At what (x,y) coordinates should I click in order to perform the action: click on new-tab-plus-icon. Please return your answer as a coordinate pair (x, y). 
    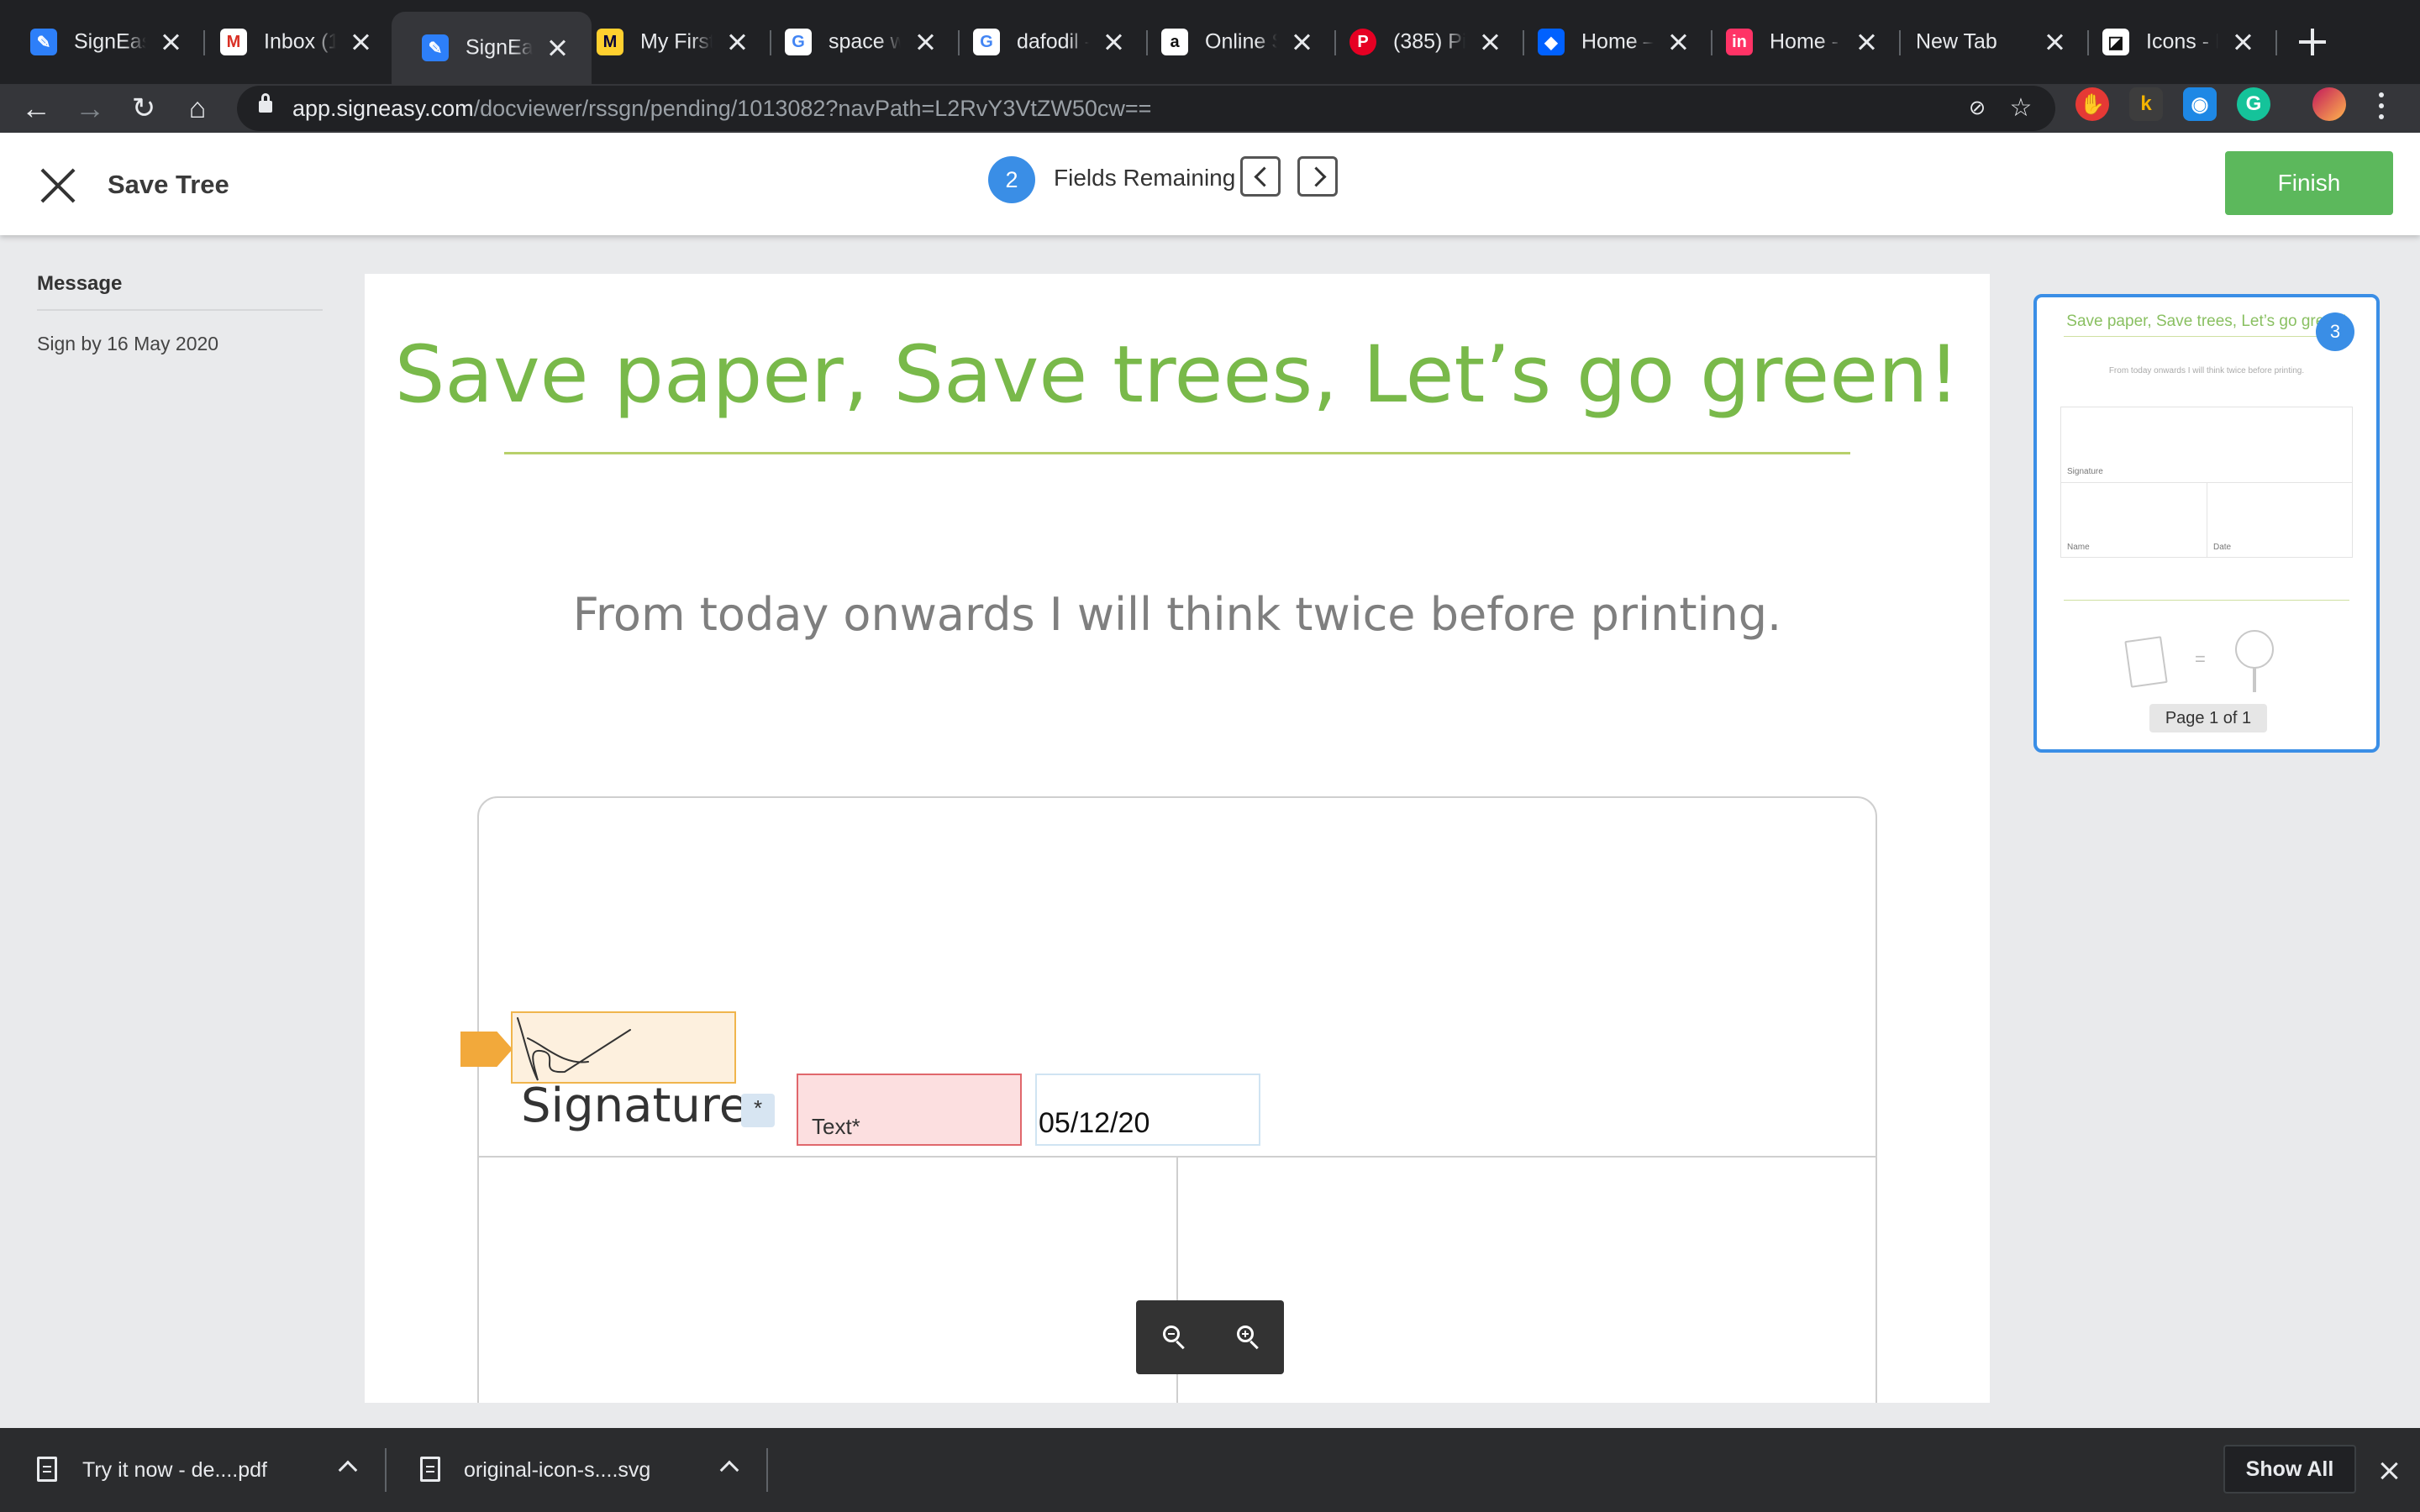
    Looking at the image, I should click on (2312, 42).